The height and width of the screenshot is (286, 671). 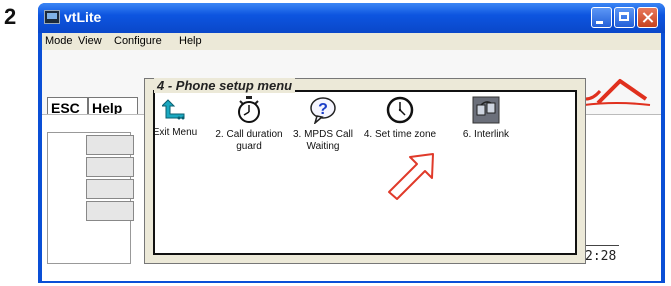 I want to click on time-display: 2:28, so click(x=601, y=256).